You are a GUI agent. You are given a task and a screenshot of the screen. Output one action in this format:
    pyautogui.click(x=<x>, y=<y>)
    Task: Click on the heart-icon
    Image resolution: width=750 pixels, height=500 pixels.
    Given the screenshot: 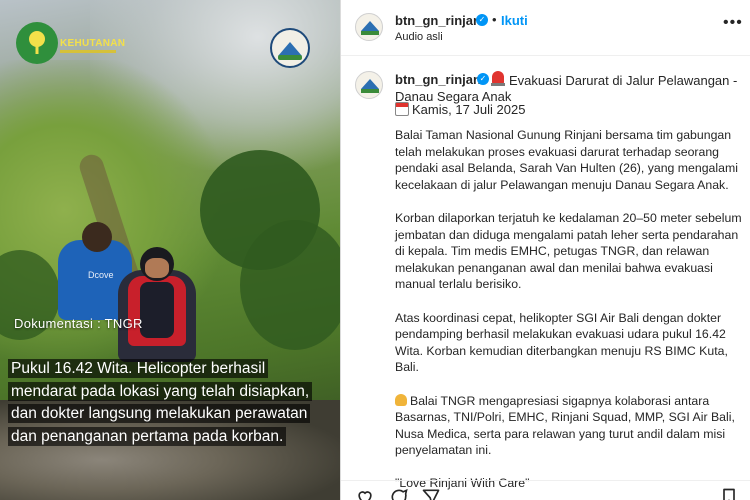 What is the action you would take?
    pyautogui.click(x=365, y=493)
    